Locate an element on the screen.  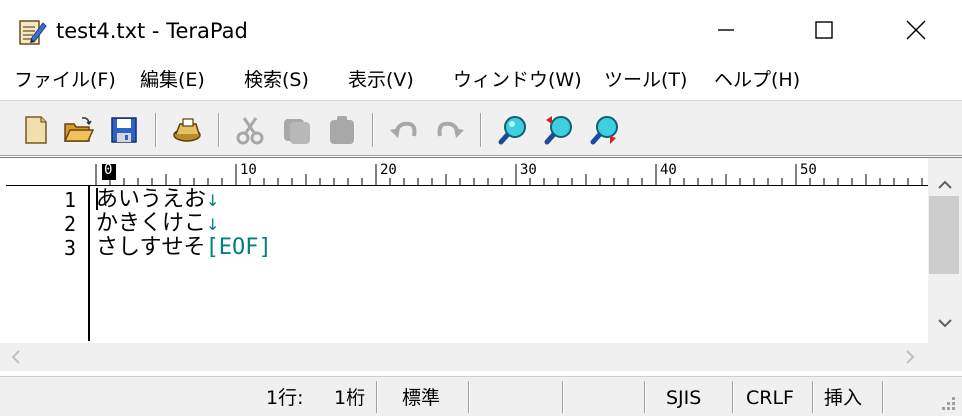
text-line: あいうえお↓ is located at coordinates (157, 200).